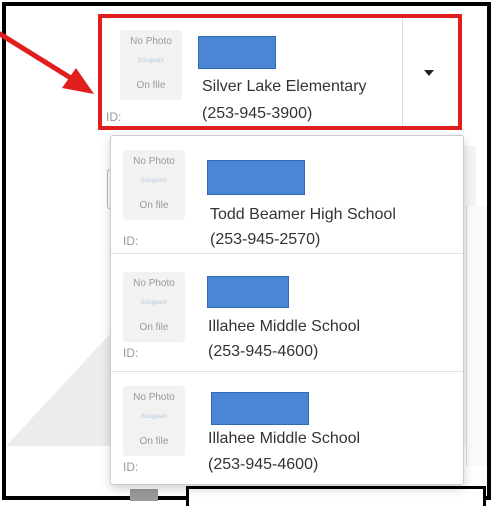  I want to click on caret-down-icon, so click(429, 73).